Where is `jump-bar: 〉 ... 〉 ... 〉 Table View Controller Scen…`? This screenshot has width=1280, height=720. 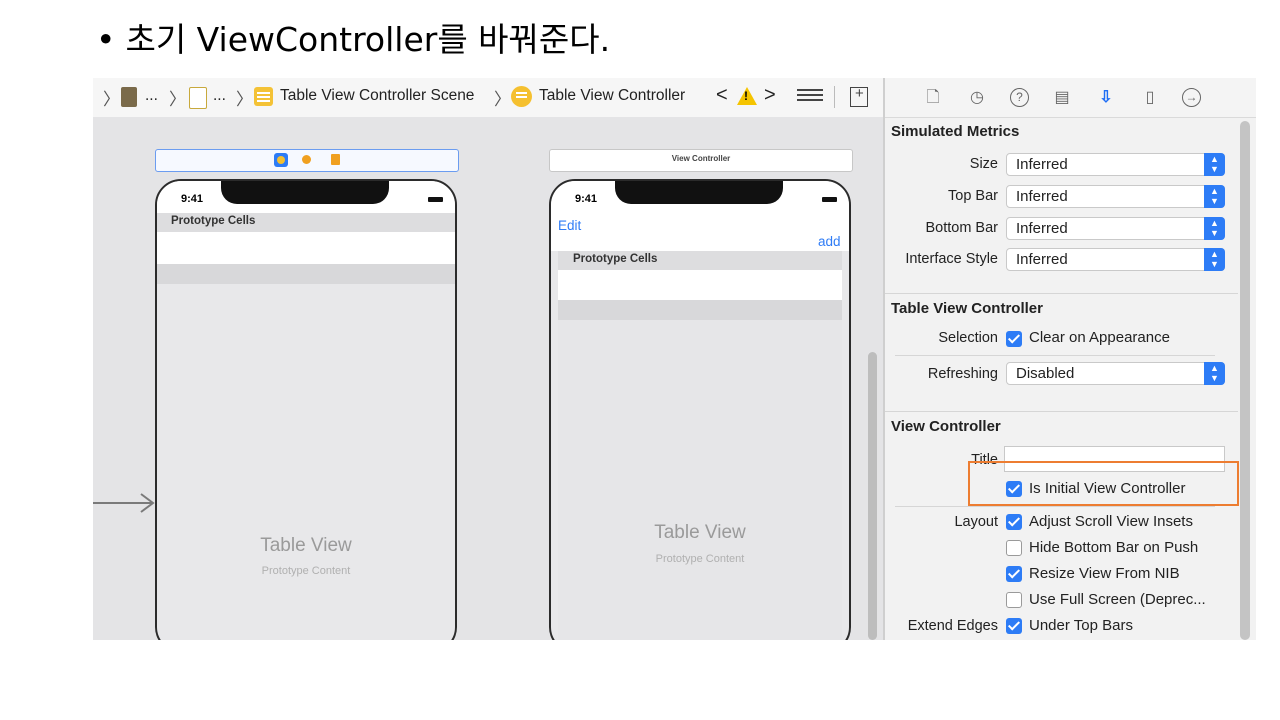
jump-bar: 〉 ... 〉 ... 〉 Table View Controller Scen… is located at coordinates (488, 98).